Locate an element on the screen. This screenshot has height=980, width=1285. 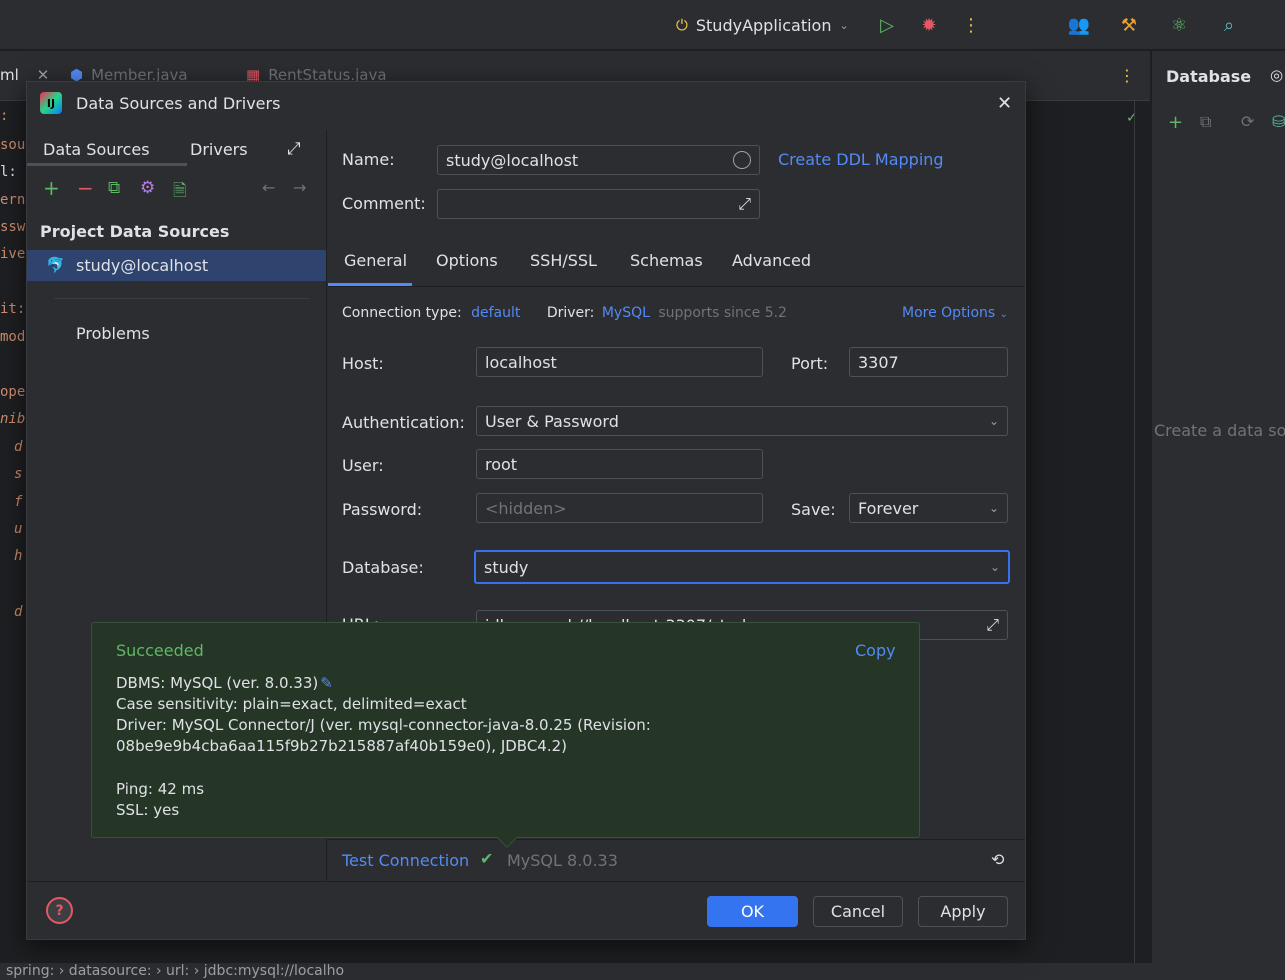
authentication-value: User & Password is located at coordinates (552, 421).